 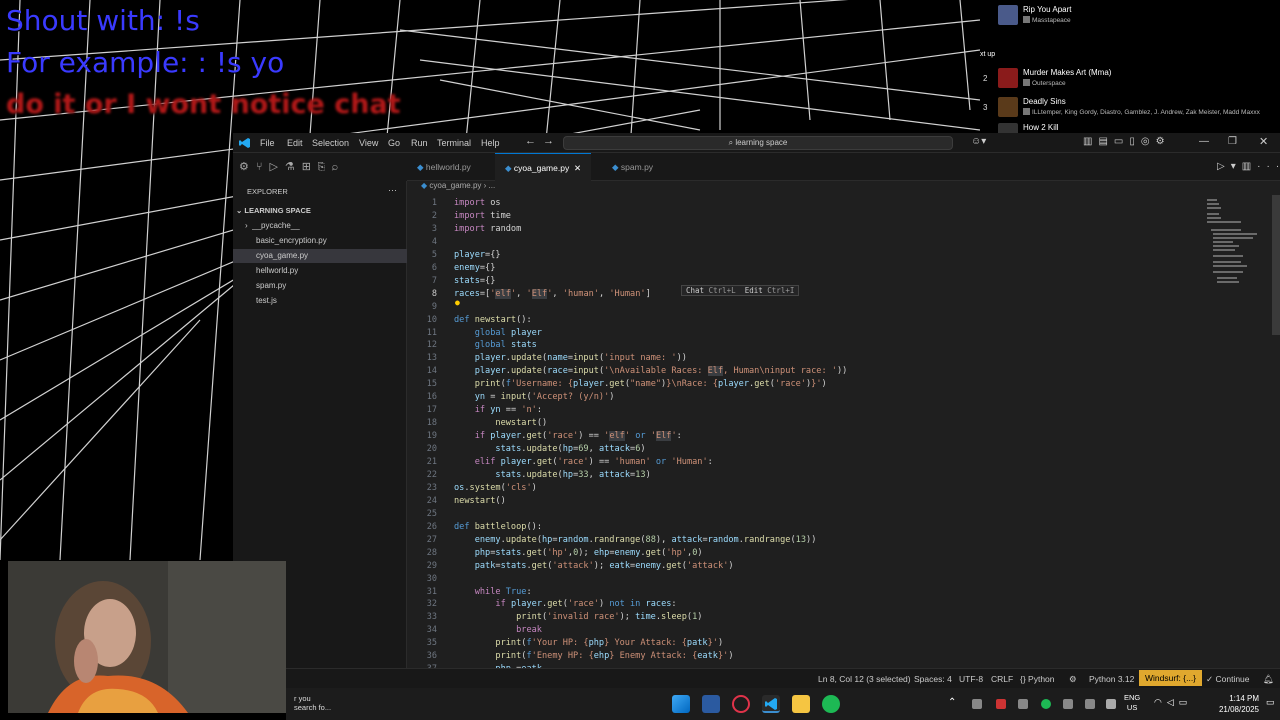 What do you see at coordinates (267, 143) in the screenshot?
I see `menu-file: File` at bounding box center [267, 143].